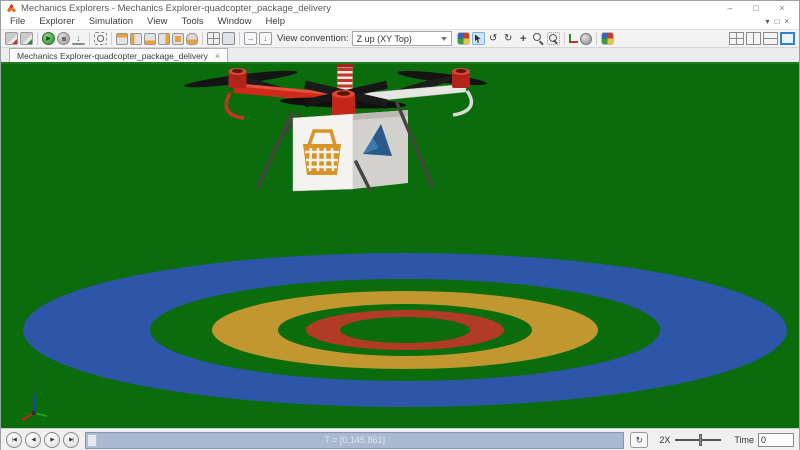  I want to click on right-motor-hub, so click(461, 78).